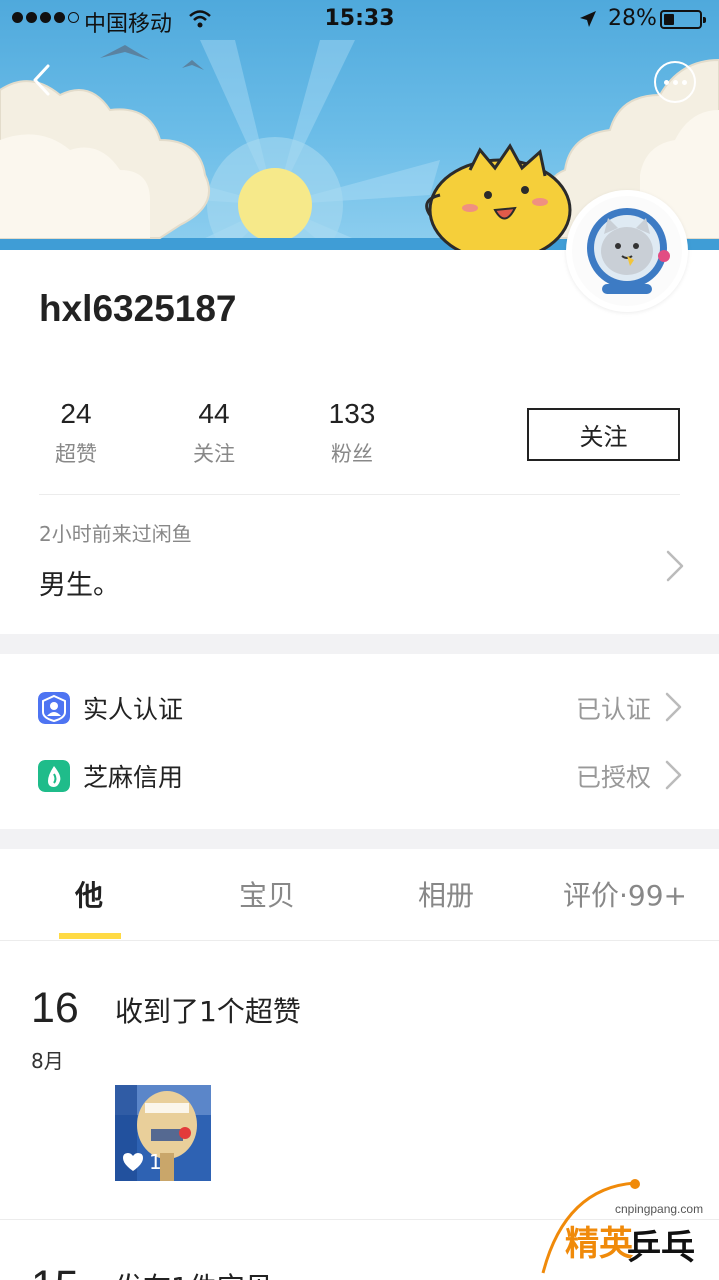 This screenshot has width=719, height=1280. What do you see at coordinates (267, 894) in the screenshot?
I see `tab-items: 宝贝` at bounding box center [267, 894].